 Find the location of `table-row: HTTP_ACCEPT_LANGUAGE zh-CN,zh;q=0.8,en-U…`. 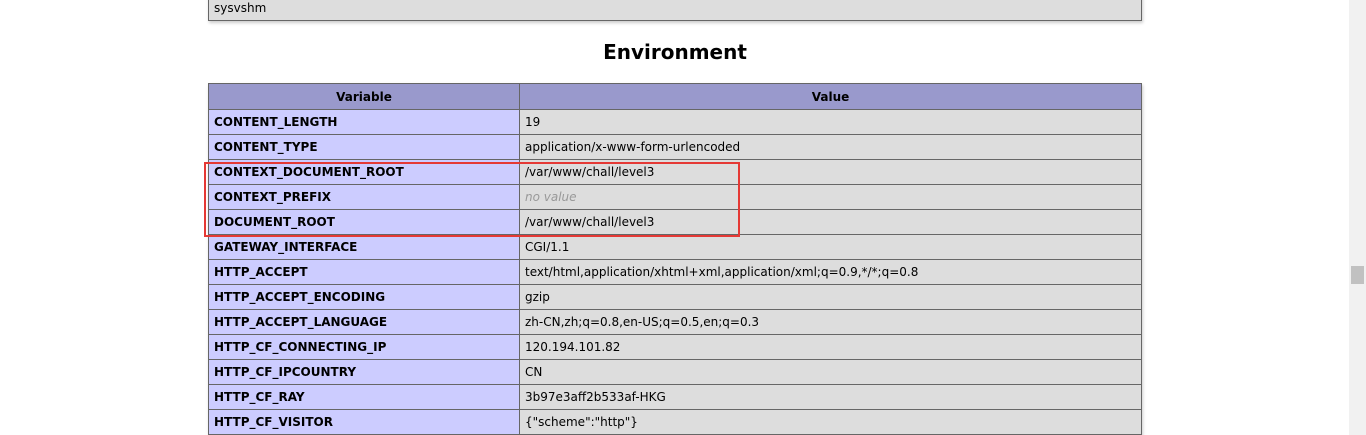

table-row: HTTP_ACCEPT_LANGUAGE zh-CN,zh;q=0.8,en-U… is located at coordinates (675, 322).